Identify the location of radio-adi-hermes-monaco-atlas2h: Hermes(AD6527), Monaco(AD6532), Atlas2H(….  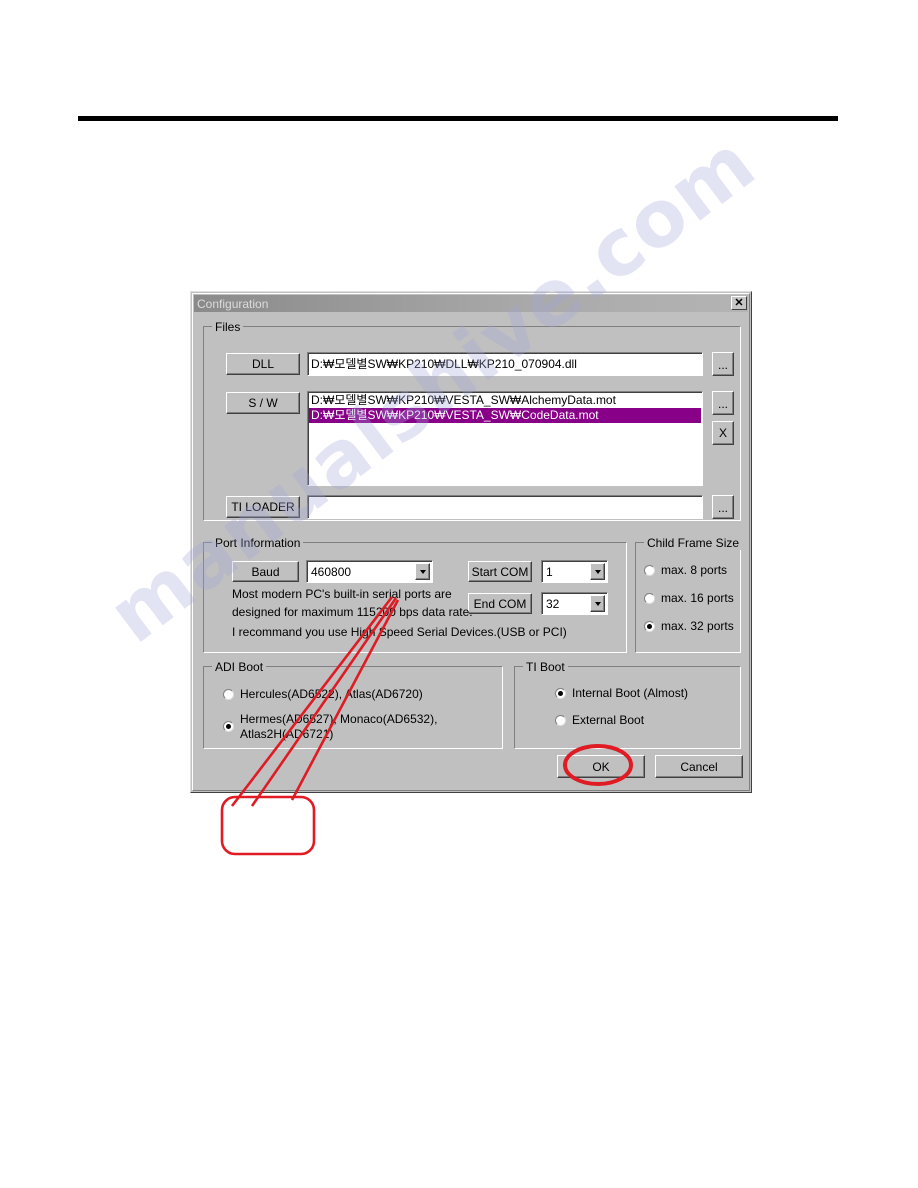
(330, 727).